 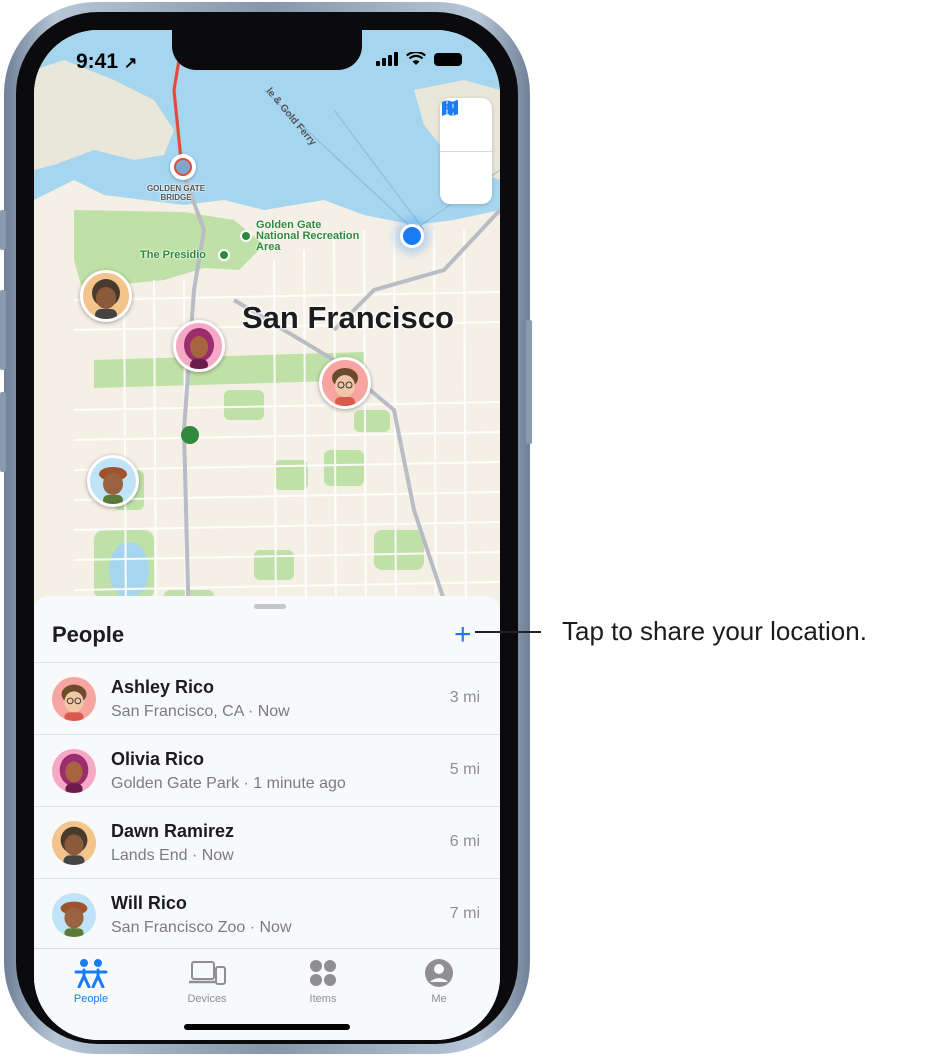 I want to click on devices-icon, so click(x=207, y=973).